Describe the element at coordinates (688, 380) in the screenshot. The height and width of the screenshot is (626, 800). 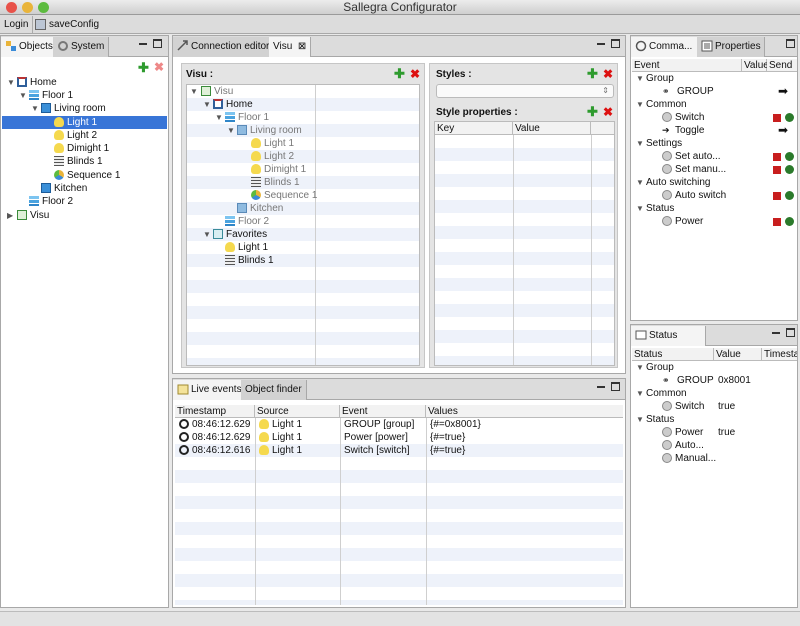
I see `status-item: ⚭ GROUP` at that location.